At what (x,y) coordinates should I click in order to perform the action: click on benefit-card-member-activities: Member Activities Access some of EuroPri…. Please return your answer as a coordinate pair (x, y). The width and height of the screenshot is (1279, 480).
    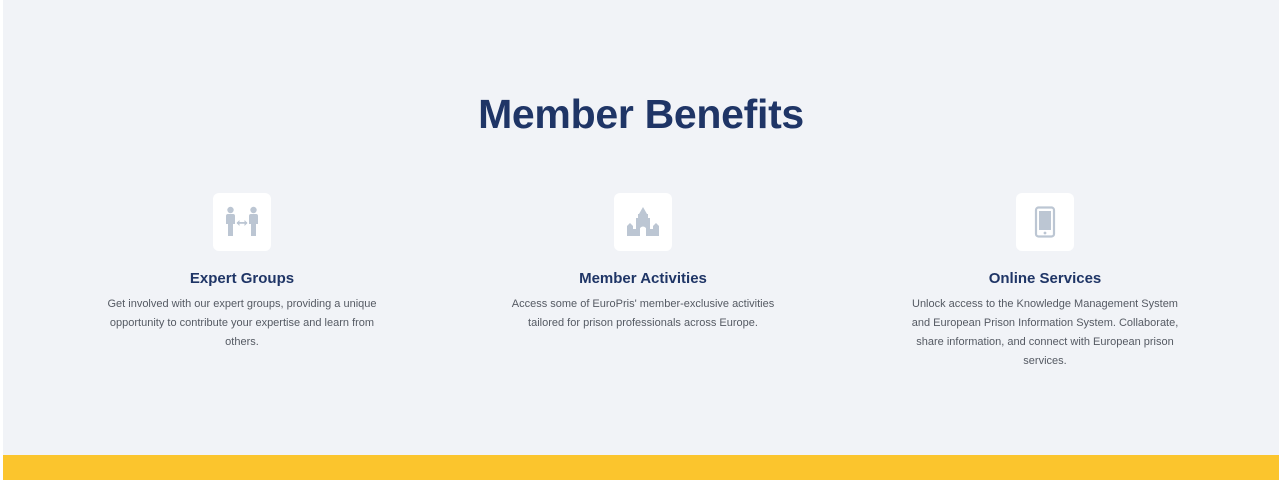
    Looking at the image, I should click on (643, 263).